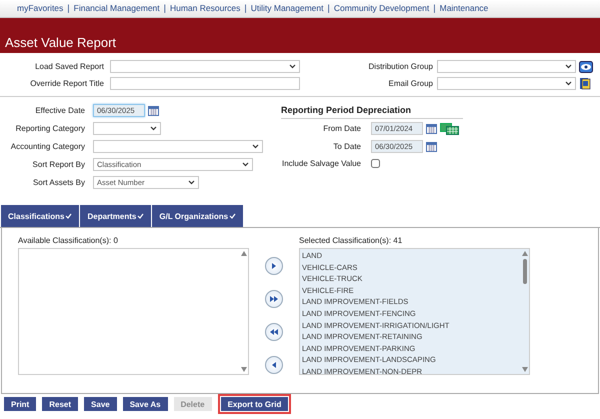 This screenshot has height=419, width=600. Describe the element at coordinates (524, 271) in the screenshot. I see `scrollbar-thumb` at that location.